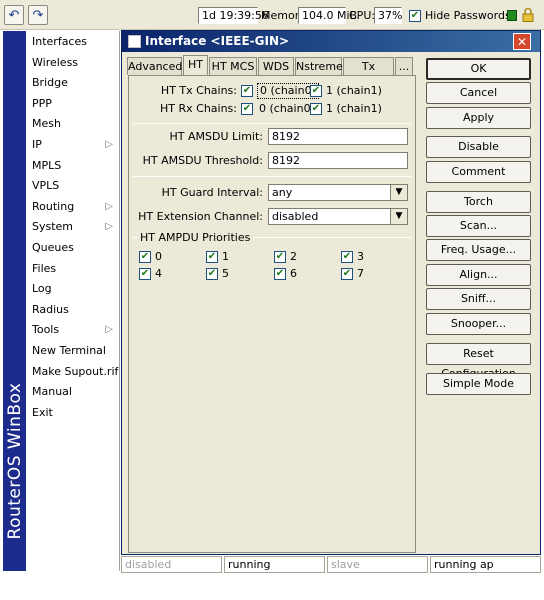 This screenshot has width=544, height=600. Describe the element at coordinates (212, 192) in the screenshot. I see `guard-interval-label: HT Guard Interval:` at that location.